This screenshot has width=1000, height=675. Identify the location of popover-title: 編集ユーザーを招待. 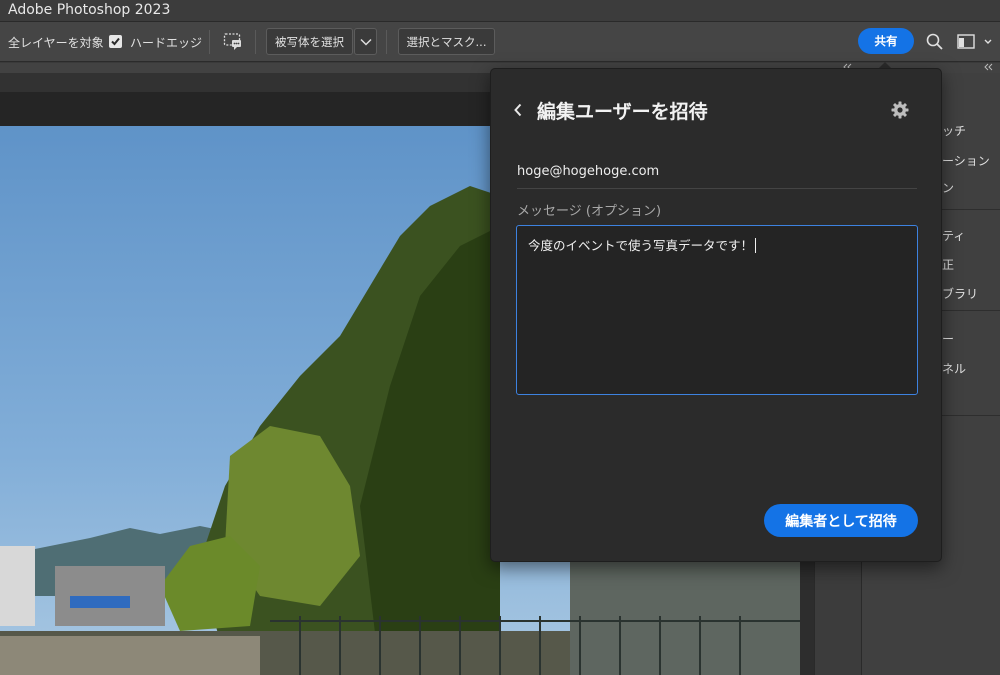
(622, 112).